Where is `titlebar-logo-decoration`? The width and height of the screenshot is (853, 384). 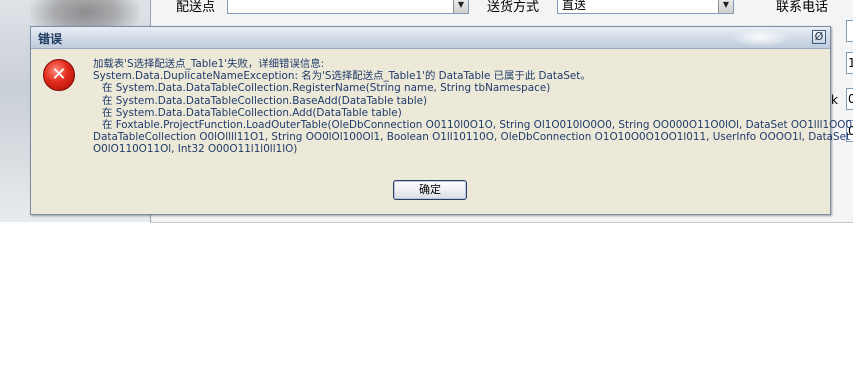 titlebar-logo-decoration is located at coordinates (761, 37).